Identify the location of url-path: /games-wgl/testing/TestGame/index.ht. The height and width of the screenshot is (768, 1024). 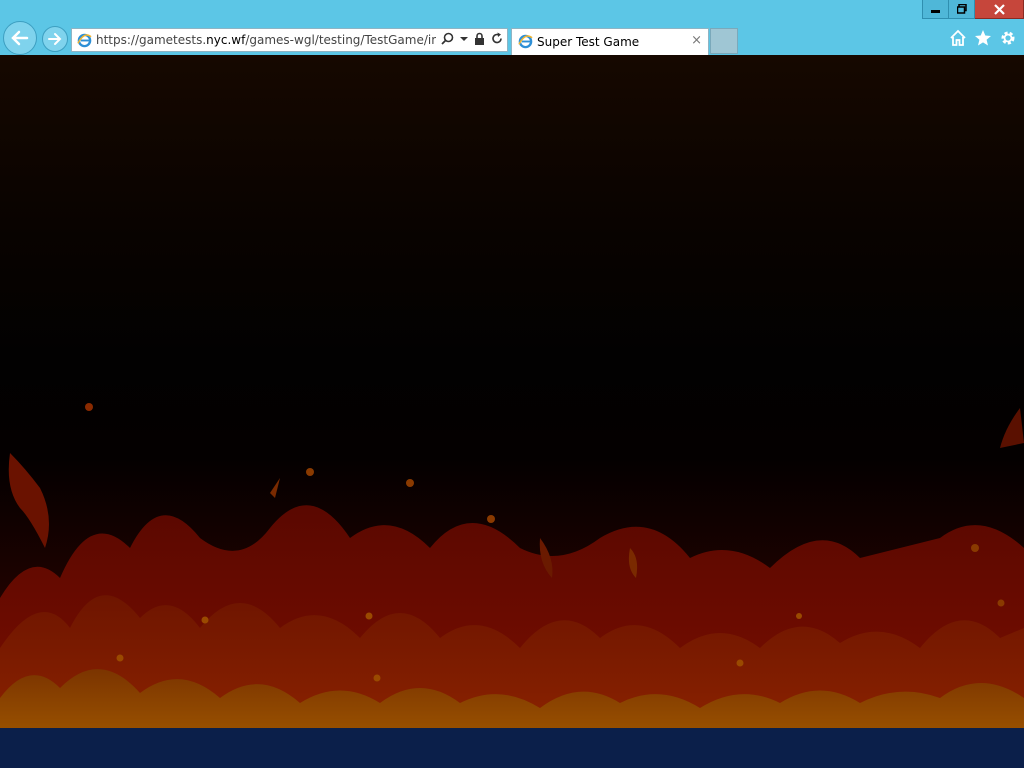
(340, 40).